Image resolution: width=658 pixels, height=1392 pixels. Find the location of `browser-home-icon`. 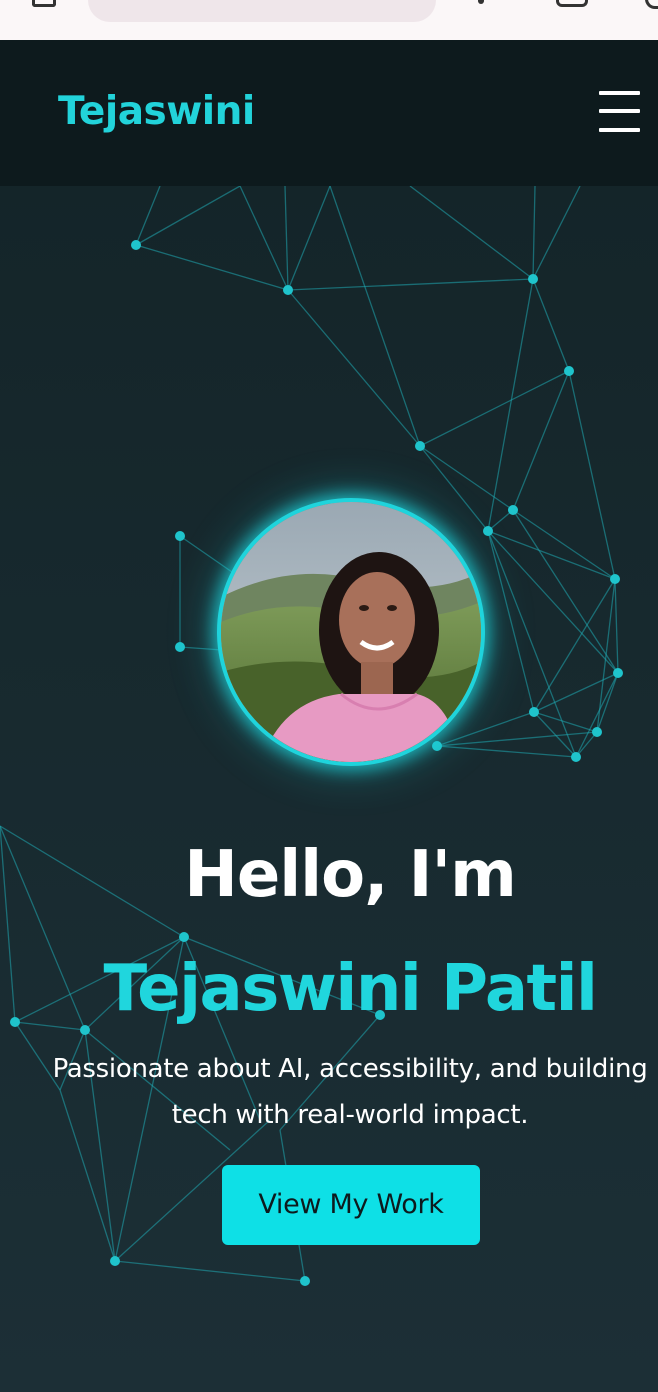

browser-home-icon is located at coordinates (44, 3).